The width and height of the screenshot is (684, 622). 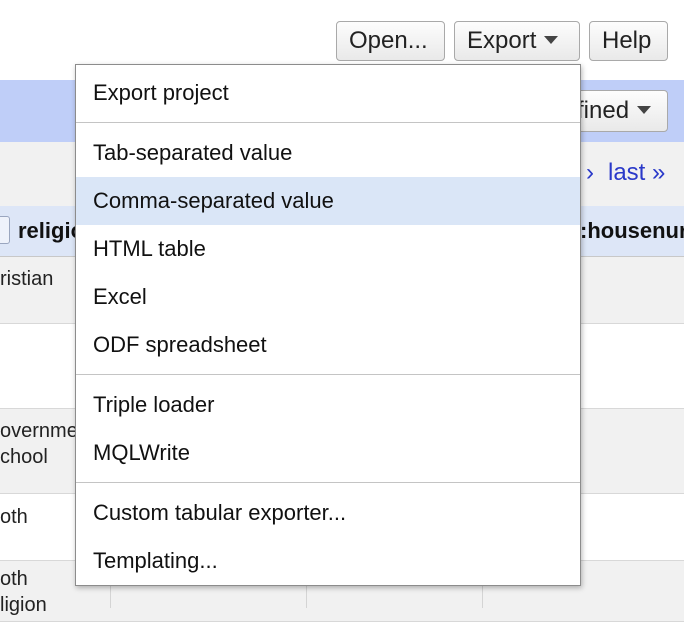 I want to click on menu-item-comma-separated-value: Comma-separated value, so click(x=328, y=201).